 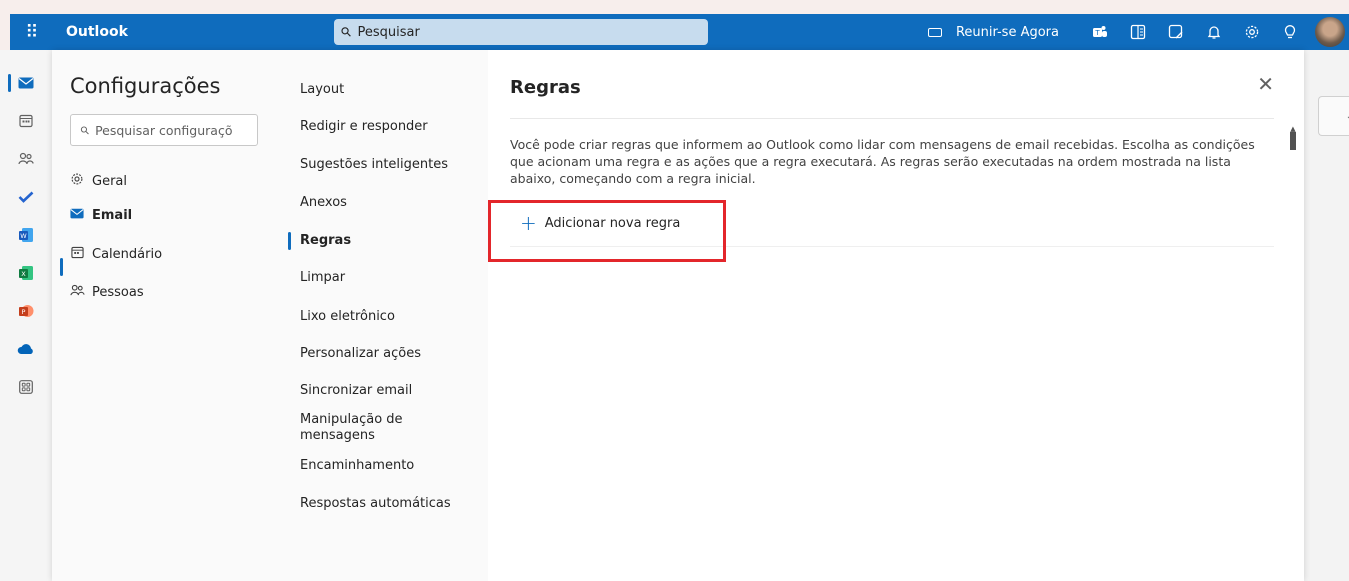 I want to click on svg-text: X, so click(x=23, y=274).